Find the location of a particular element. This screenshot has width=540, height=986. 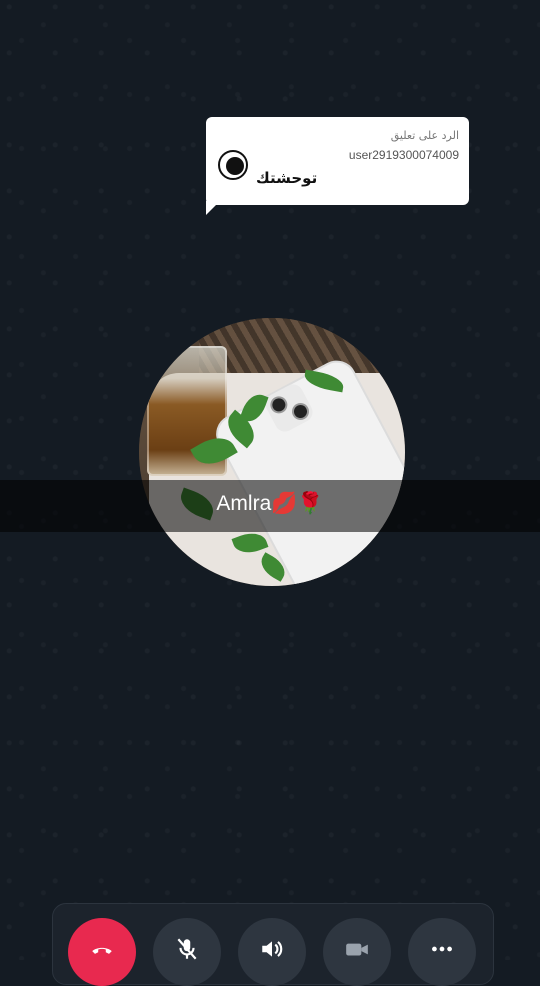

reply-header: الرد على تعليق is located at coordinates (424, 135).